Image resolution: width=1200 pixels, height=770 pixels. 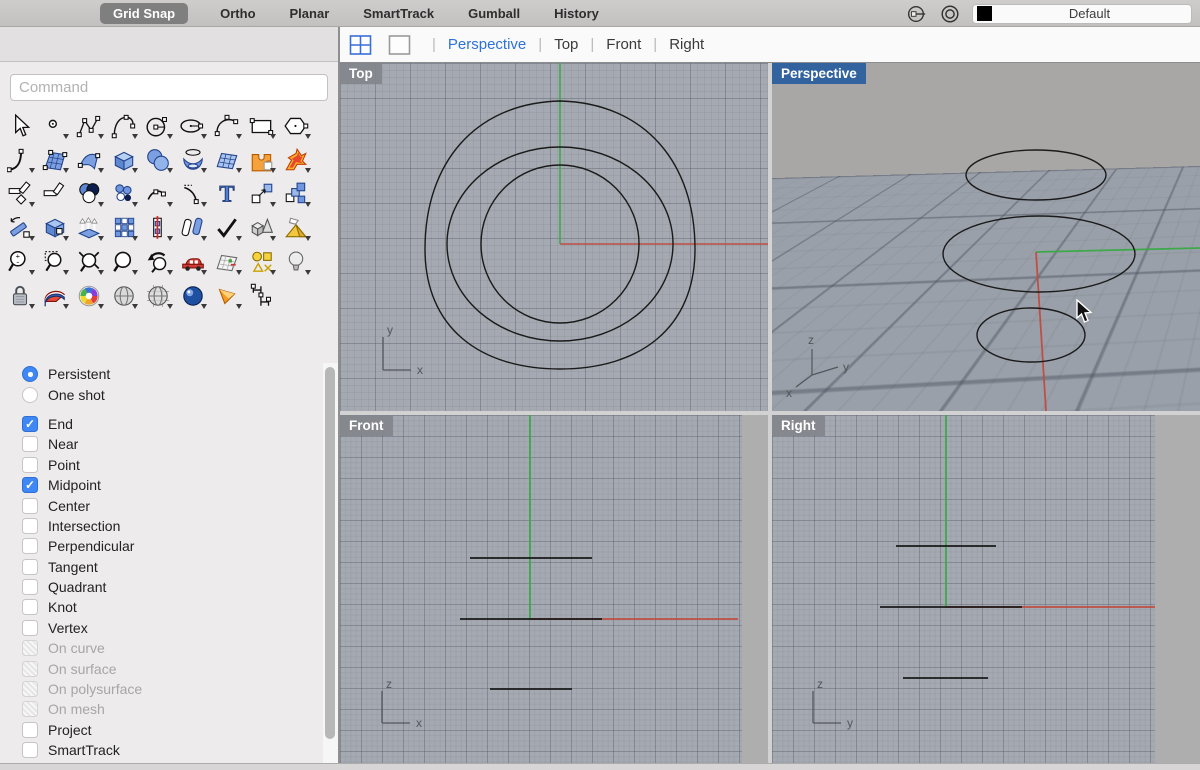 What do you see at coordinates (158, 296) in the screenshot?
I see `wireframe-viewport-icon` at bounding box center [158, 296].